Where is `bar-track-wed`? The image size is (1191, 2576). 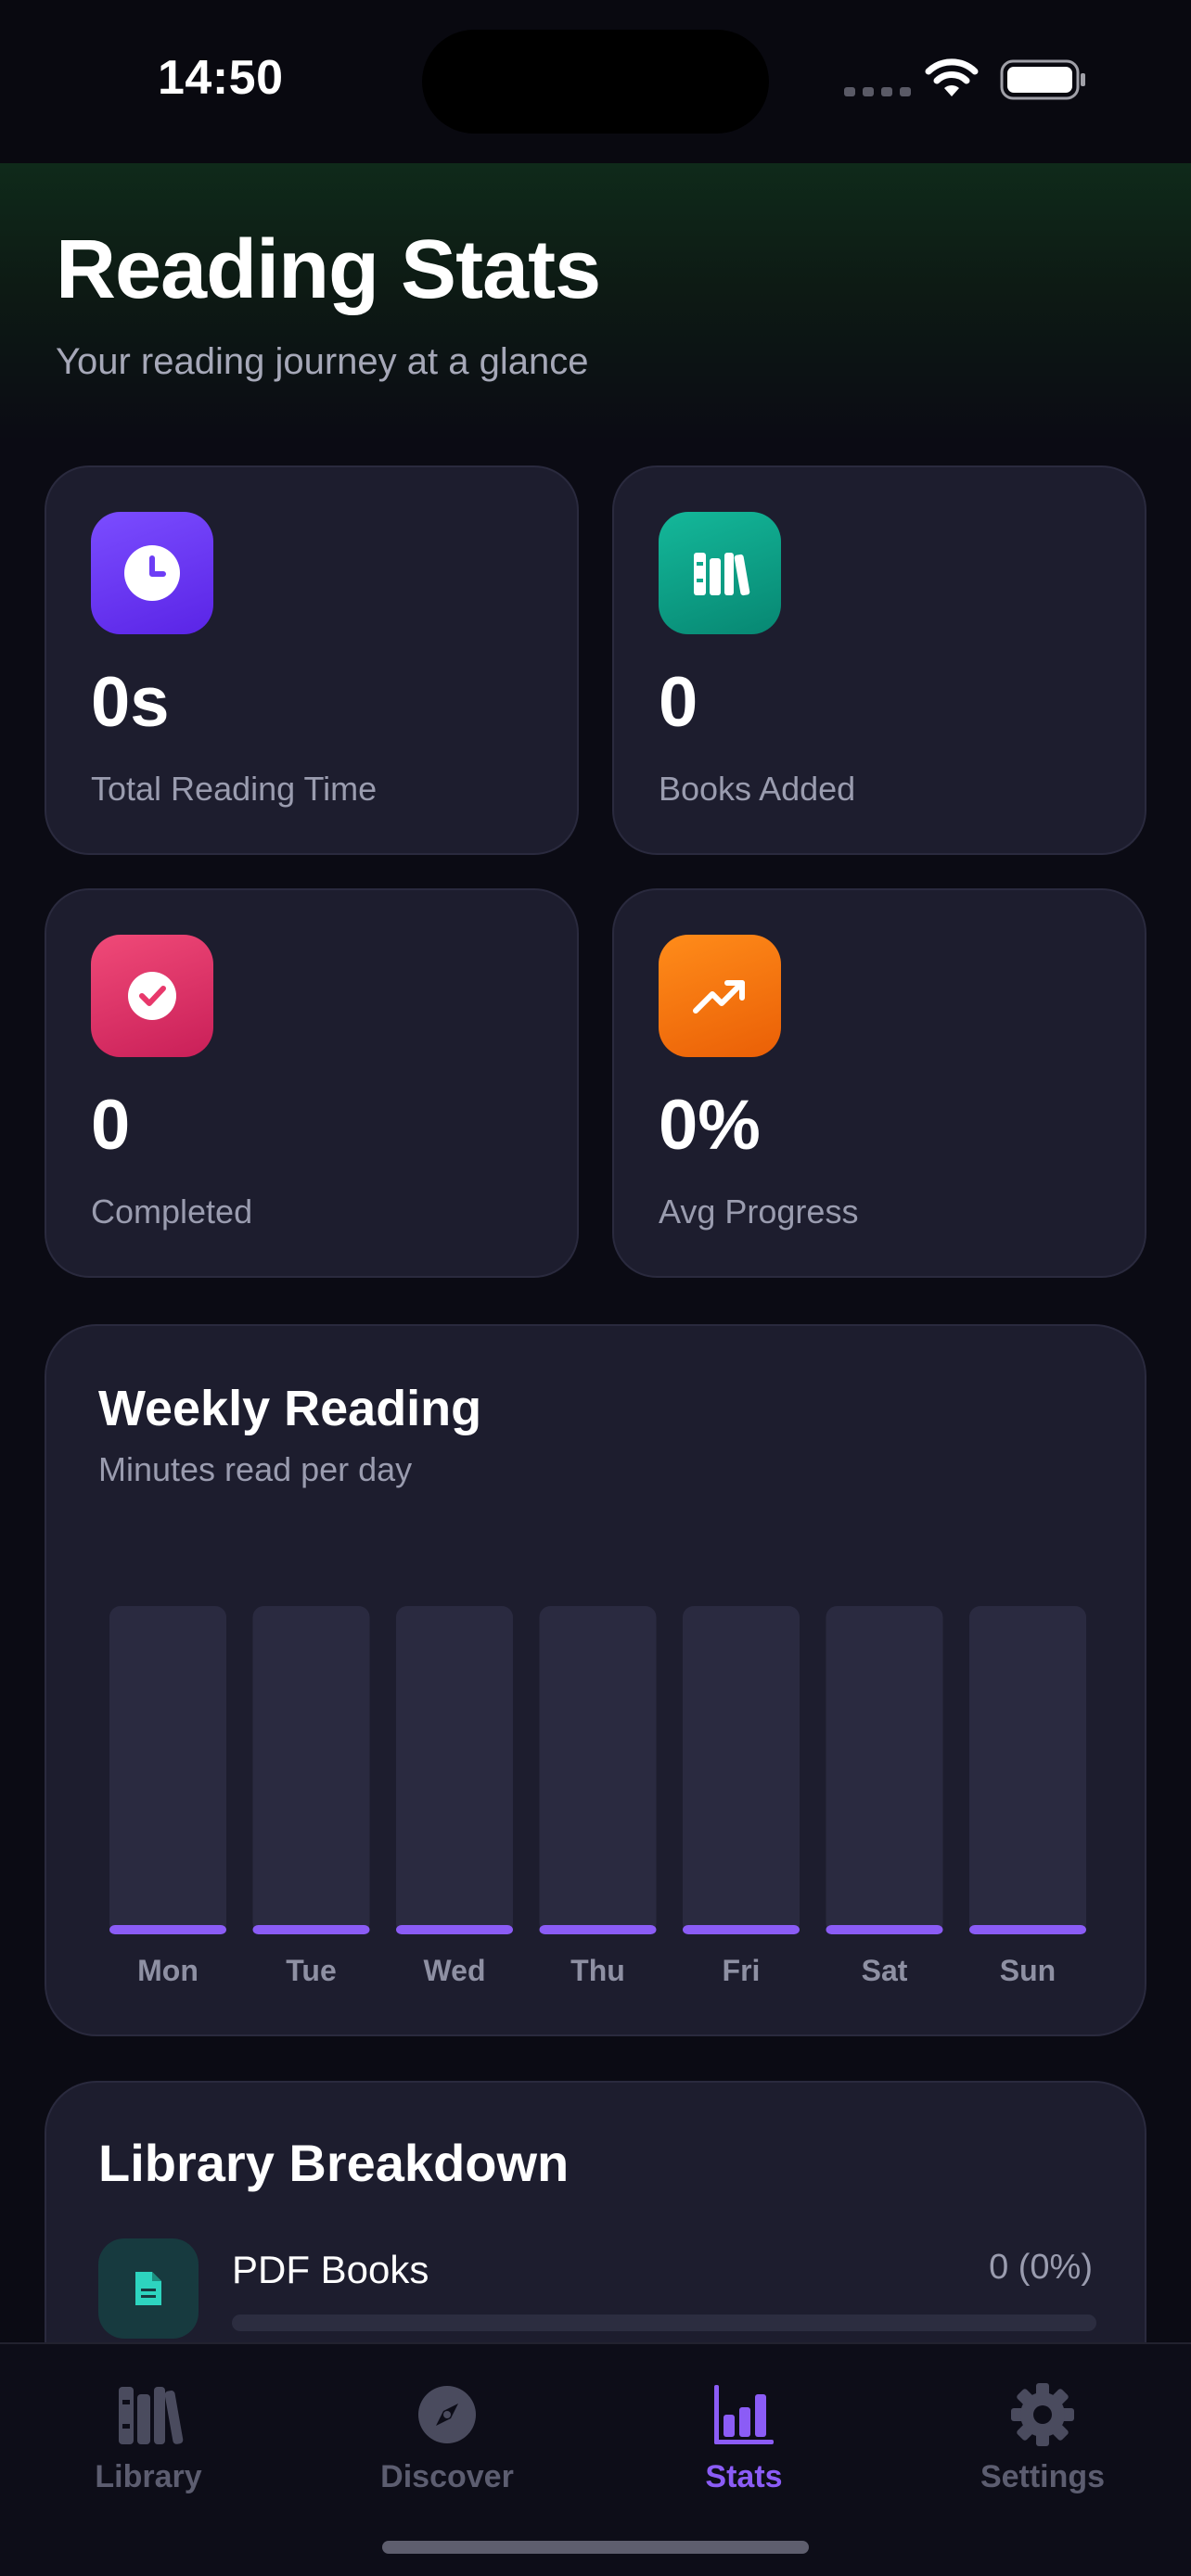 bar-track-wed is located at coordinates (454, 1770).